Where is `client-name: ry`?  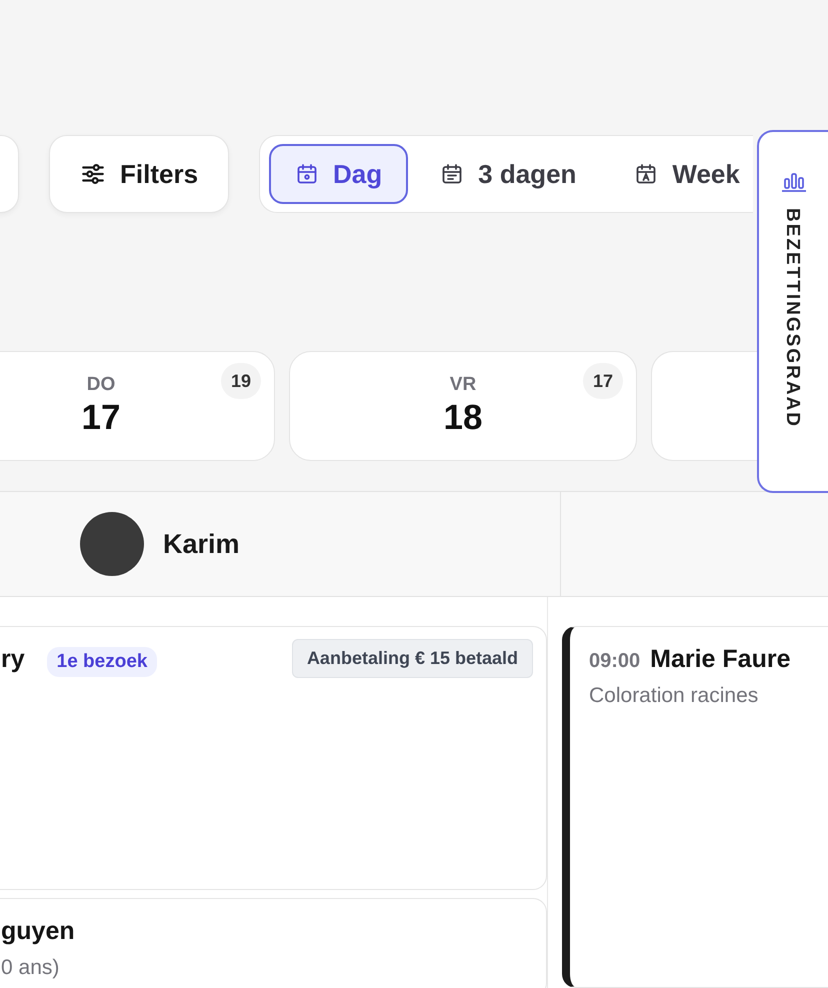
client-name: ry is located at coordinates (13, 659).